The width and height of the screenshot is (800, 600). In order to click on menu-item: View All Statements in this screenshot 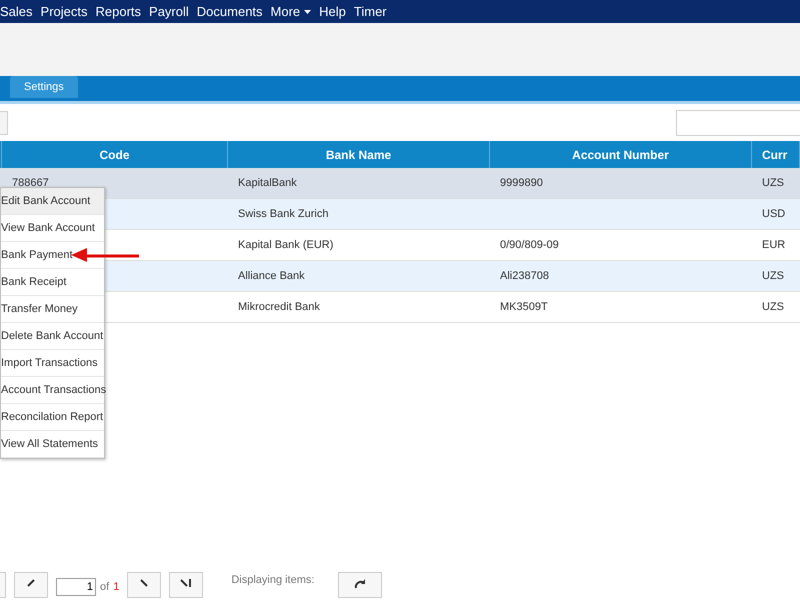, I will do `click(52, 444)`.